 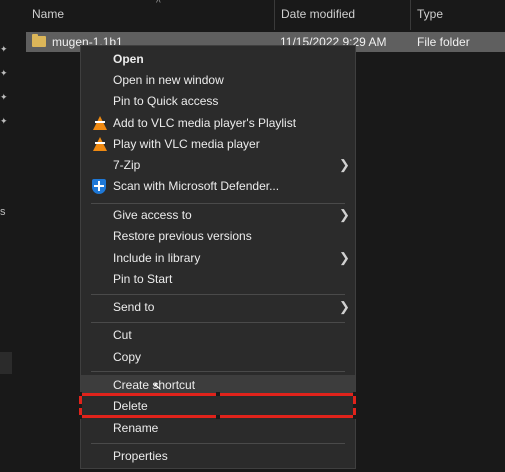 I want to click on menu-item-pin-quick-access: Pin to Quick access, so click(x=218, y=101).